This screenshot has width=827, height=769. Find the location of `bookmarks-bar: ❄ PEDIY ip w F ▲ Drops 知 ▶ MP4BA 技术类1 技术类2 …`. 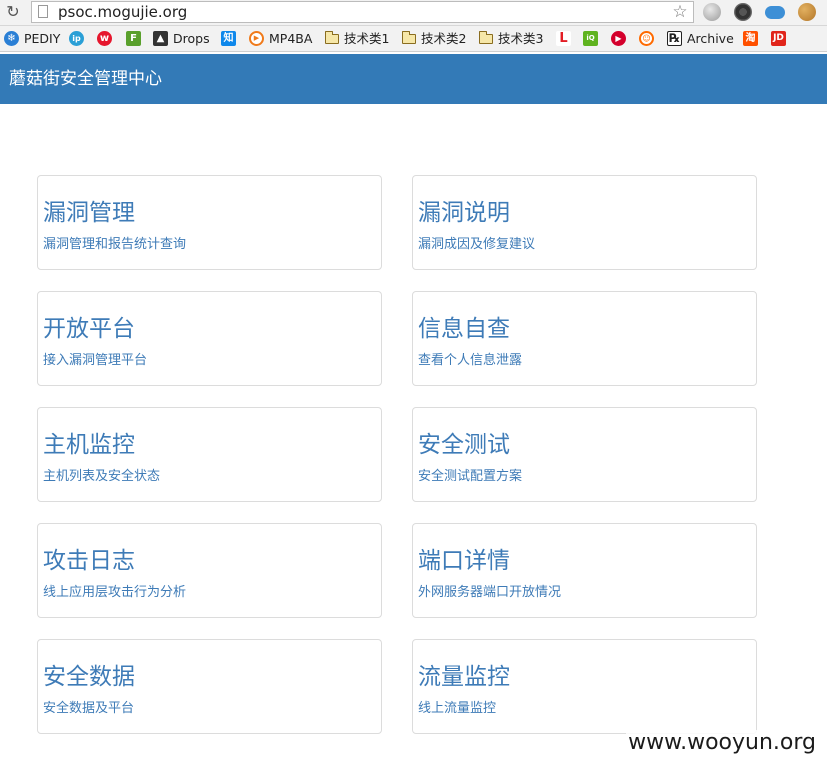

bookmarks-bar: ❄ PEDIY ip w F ▲ Drops 知 ▶ MP4BA 技术类1 技术类2 … is located at coordinates (413, 39).